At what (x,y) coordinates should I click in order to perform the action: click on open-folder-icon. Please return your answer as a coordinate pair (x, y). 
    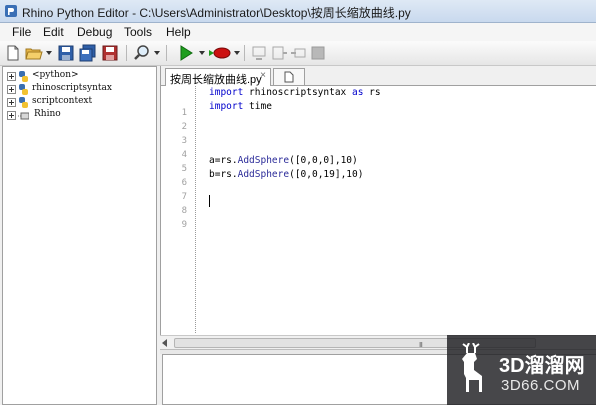
    Looking at the image, I should click on (34, 53).